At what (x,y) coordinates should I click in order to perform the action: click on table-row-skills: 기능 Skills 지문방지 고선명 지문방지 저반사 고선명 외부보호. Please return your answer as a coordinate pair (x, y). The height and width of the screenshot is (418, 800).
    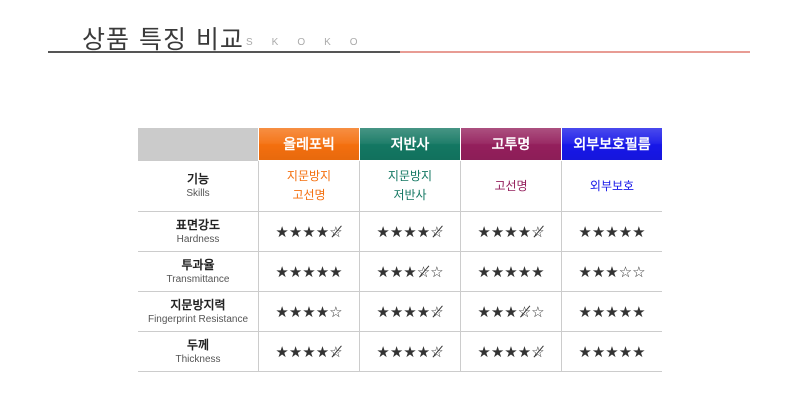
    Looking at the image, I should click on (400, 186).